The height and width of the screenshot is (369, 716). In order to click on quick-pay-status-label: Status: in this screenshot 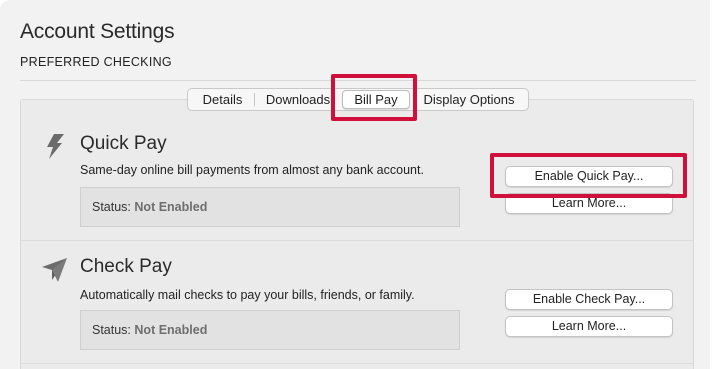, I will do `click(111, 207)`.